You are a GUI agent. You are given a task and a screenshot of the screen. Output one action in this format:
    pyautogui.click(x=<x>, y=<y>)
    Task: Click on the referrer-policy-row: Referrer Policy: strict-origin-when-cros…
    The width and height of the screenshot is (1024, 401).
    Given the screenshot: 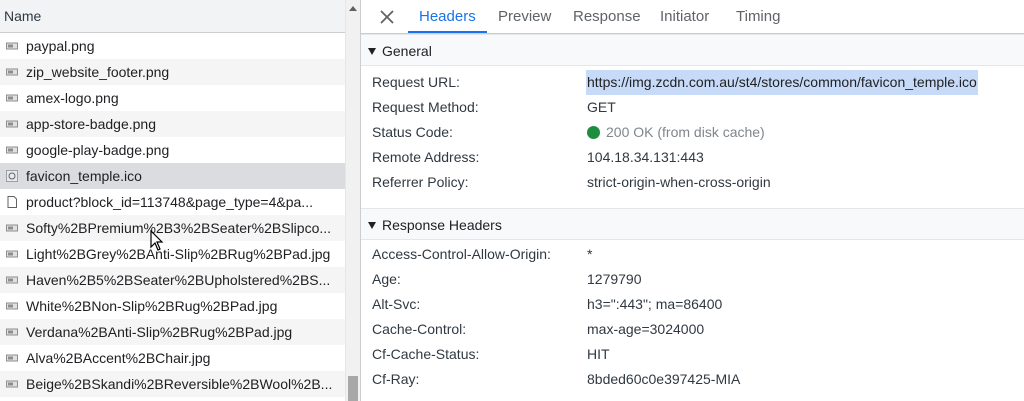 What is the action you would take?
    pyautogui.click(x=692, y=182)
    